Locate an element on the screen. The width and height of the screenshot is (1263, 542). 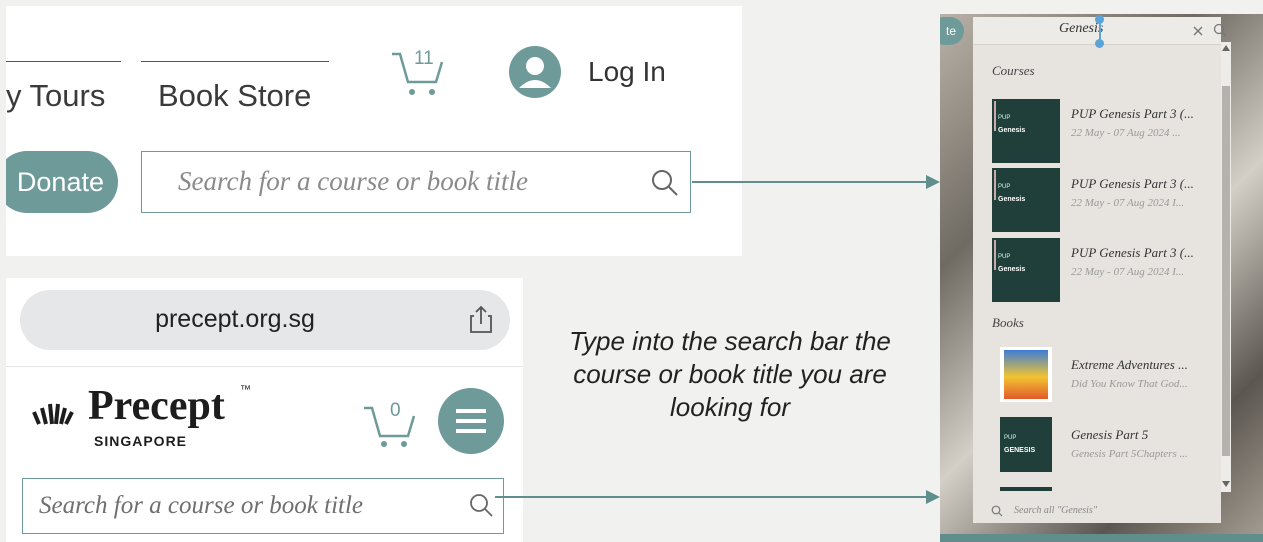
section-heading-books: Books is located at coordinates (1008, 322).